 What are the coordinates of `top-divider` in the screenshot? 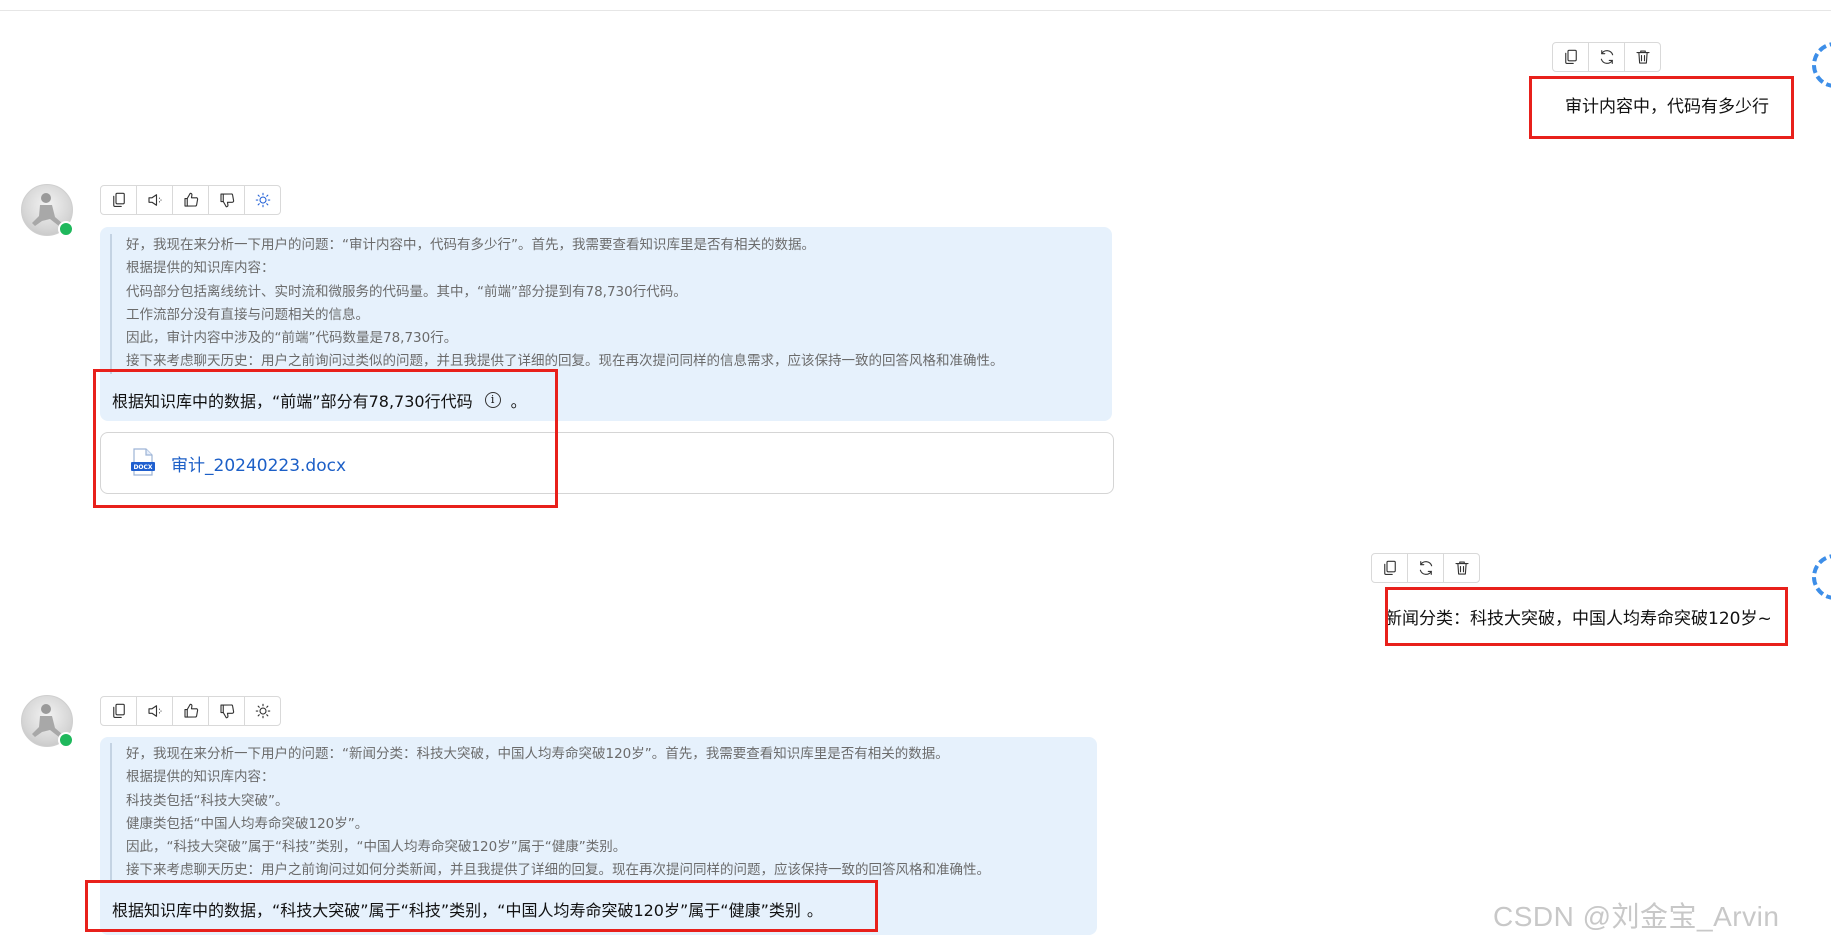 It's located at (915, 10).